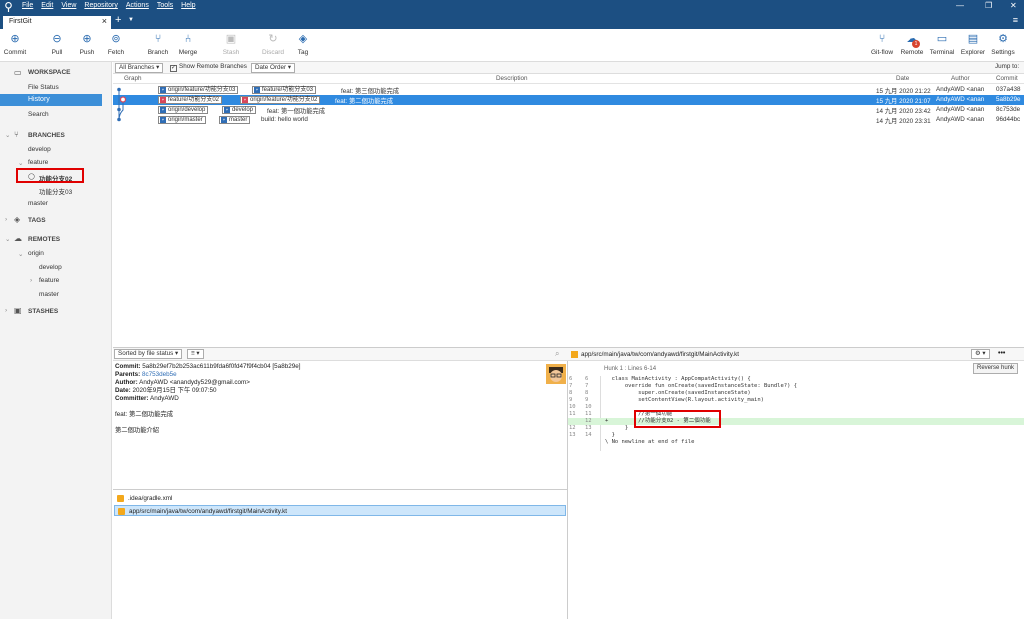 The width and height of the screenshot is (1024, 619). Describe the element at coordinates (50, 267) in the screenshot. I see `sidebar-remote-develop: develop` at that location.